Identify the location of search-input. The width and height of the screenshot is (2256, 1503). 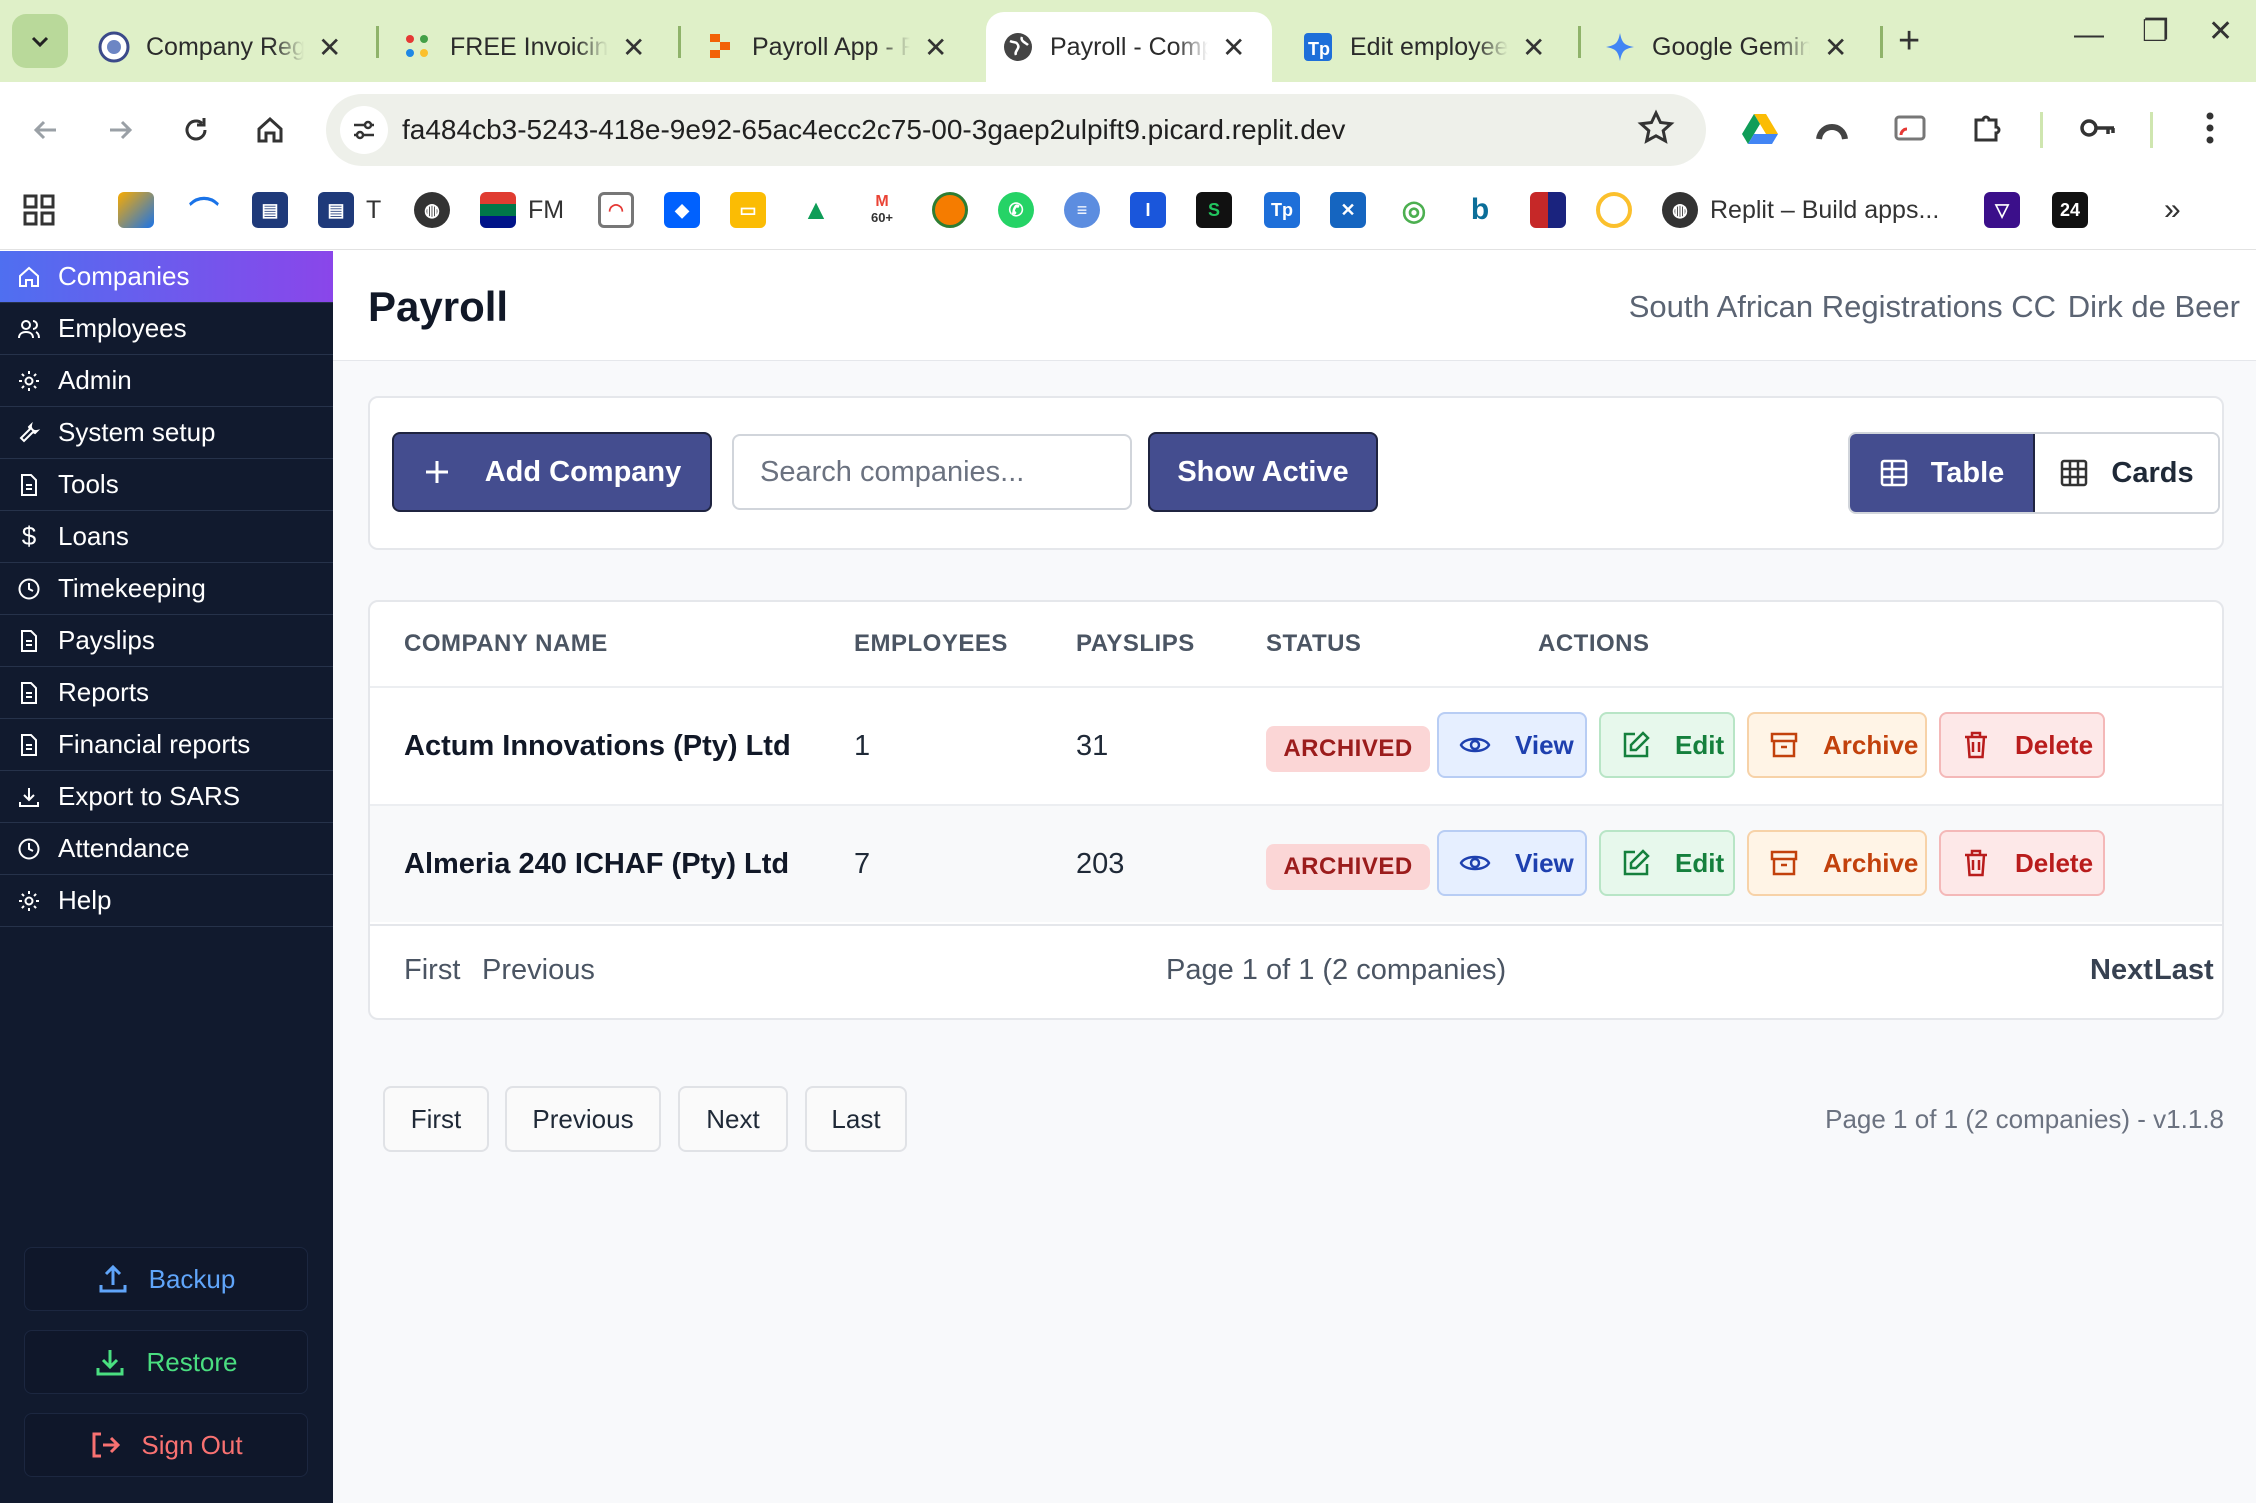
(932, 472).